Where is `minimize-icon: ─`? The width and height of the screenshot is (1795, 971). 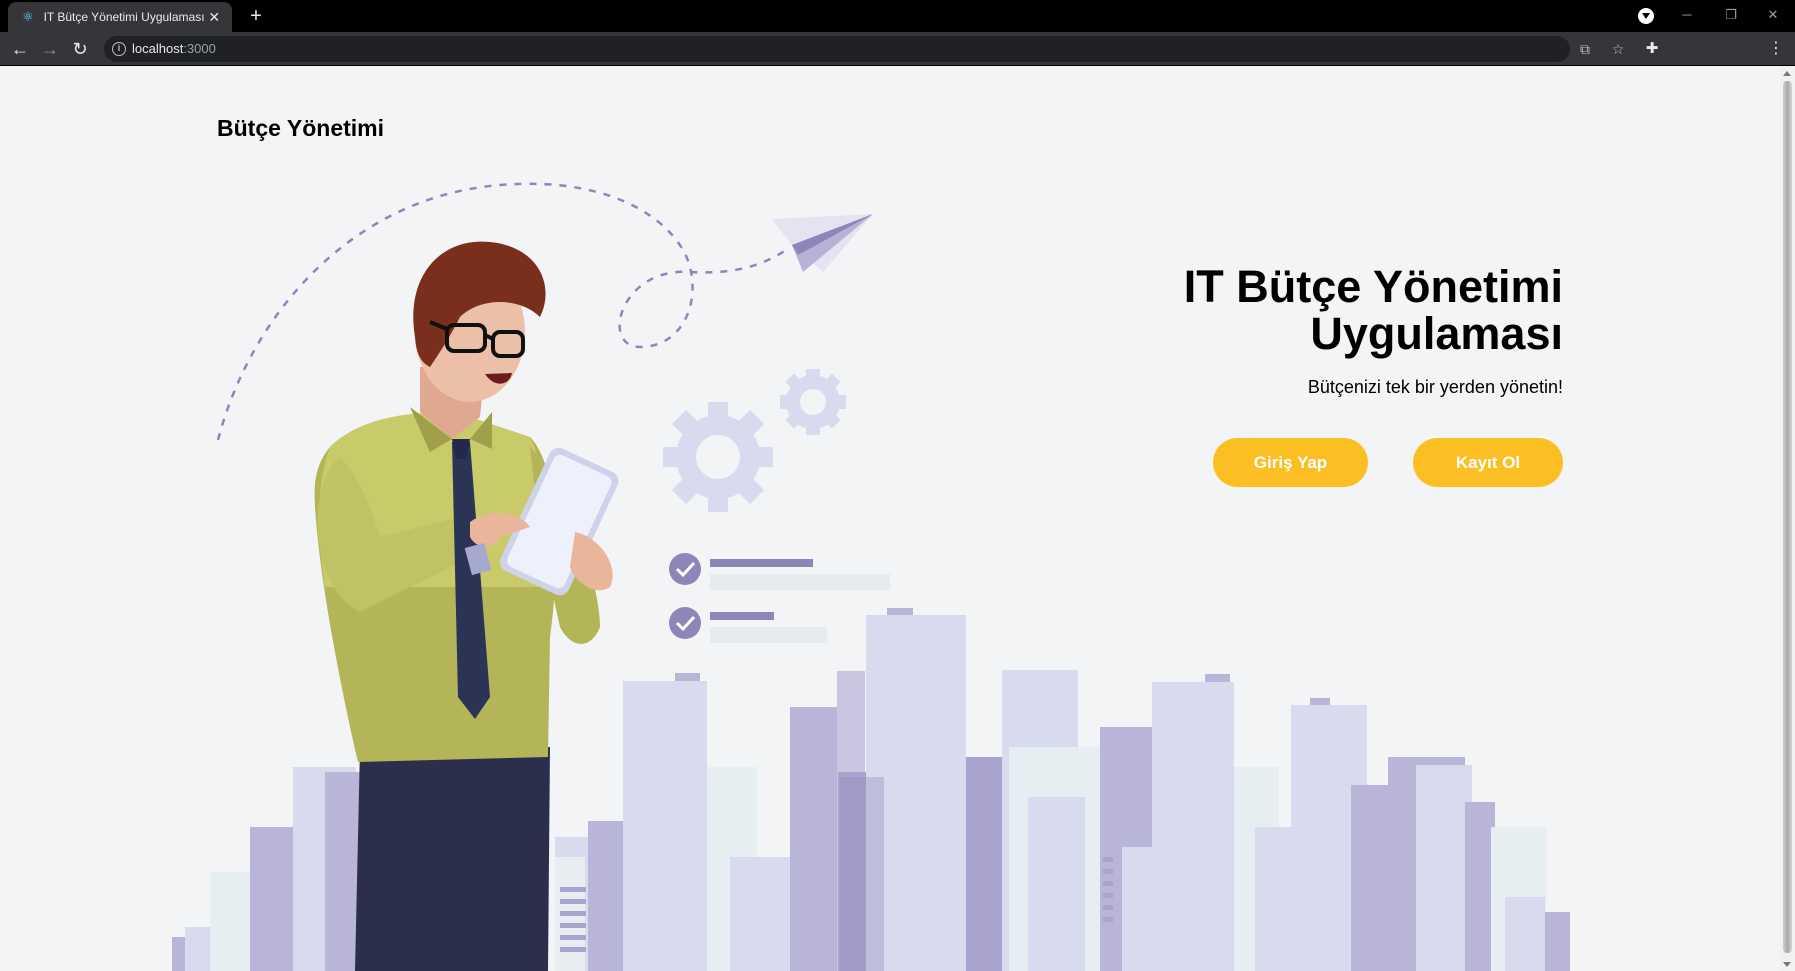 minimize-icon: ─ is located at coordinates (1687, 15).